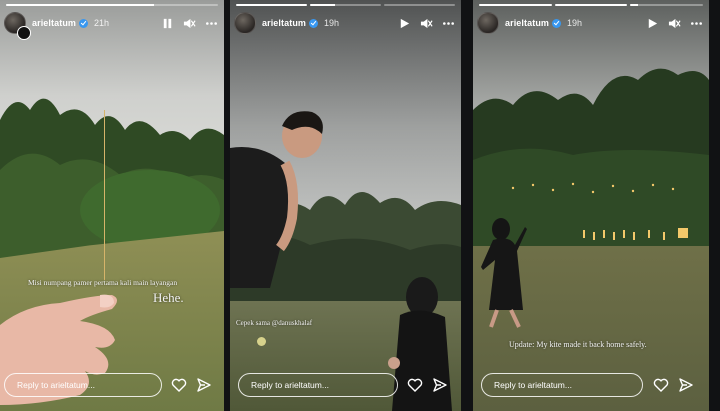  I want to click on story-header: arieltatum 21h, so click(111, 23).